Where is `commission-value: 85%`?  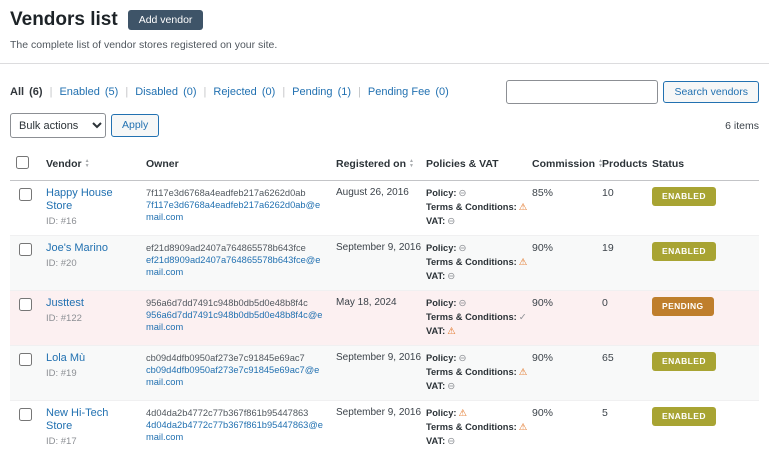 commission-value: 85% is located at coordinates (561, 208).